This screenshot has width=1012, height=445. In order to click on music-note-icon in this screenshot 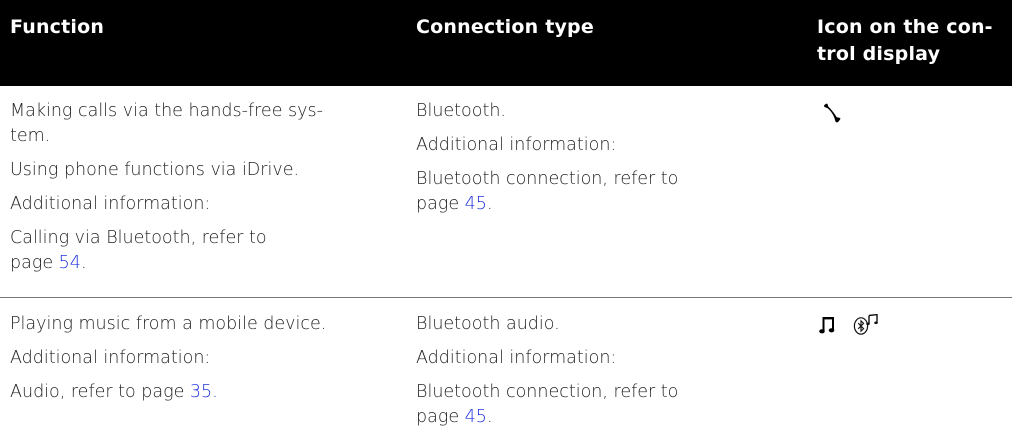, I will do `click(828, 327)`.